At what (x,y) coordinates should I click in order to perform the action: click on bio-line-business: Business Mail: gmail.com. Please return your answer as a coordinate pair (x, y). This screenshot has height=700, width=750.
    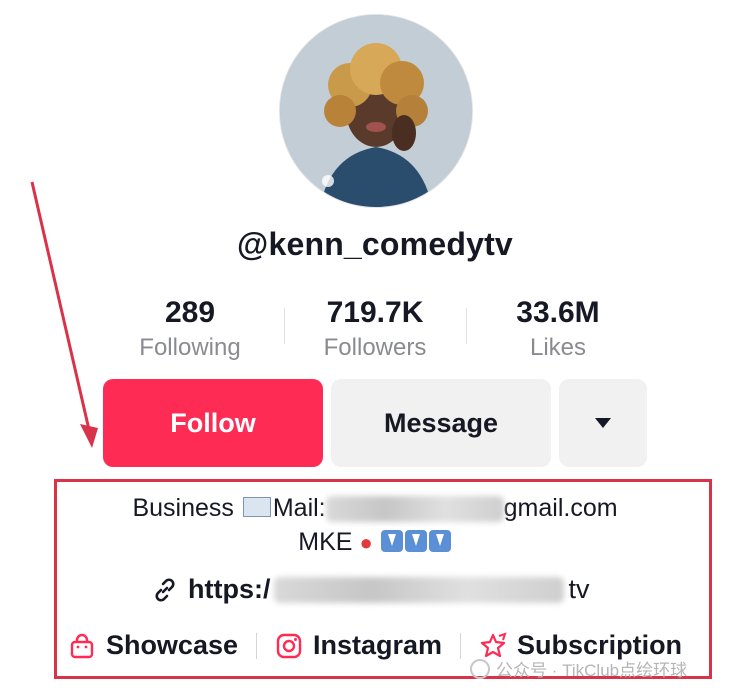
    Looking at the image, I should click on (375, 508).